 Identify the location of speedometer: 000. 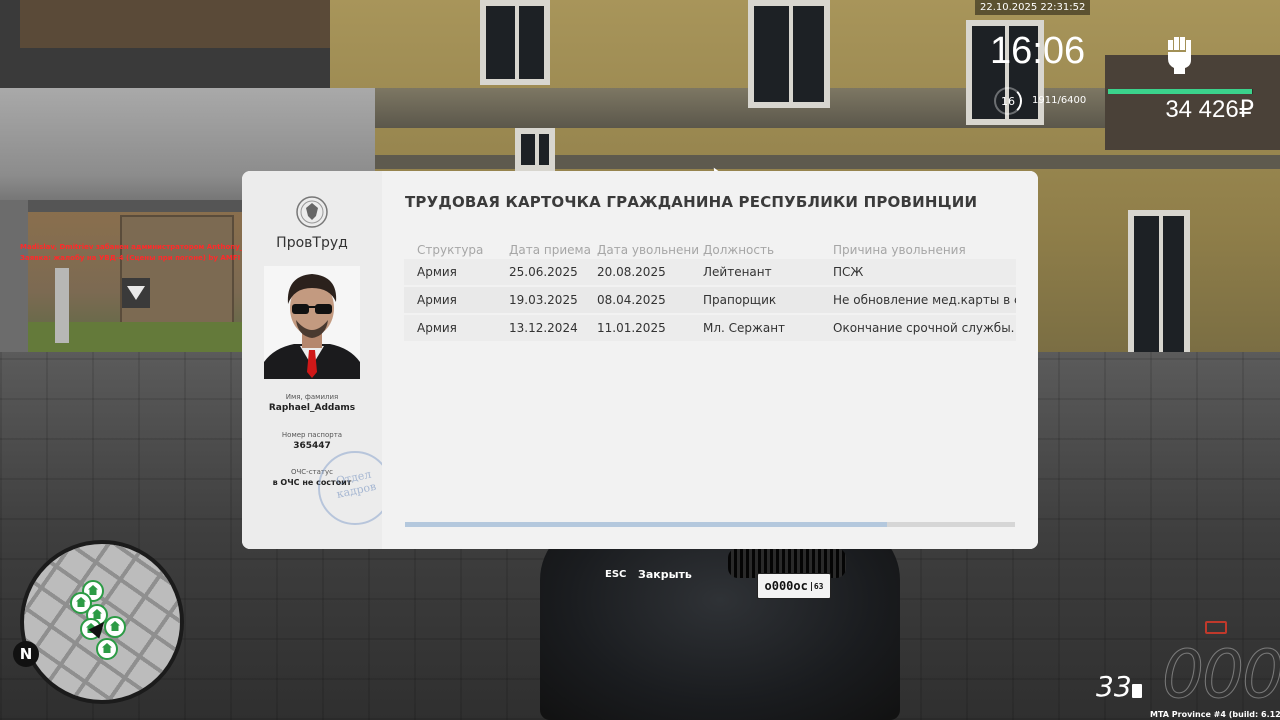
(1221, 675).